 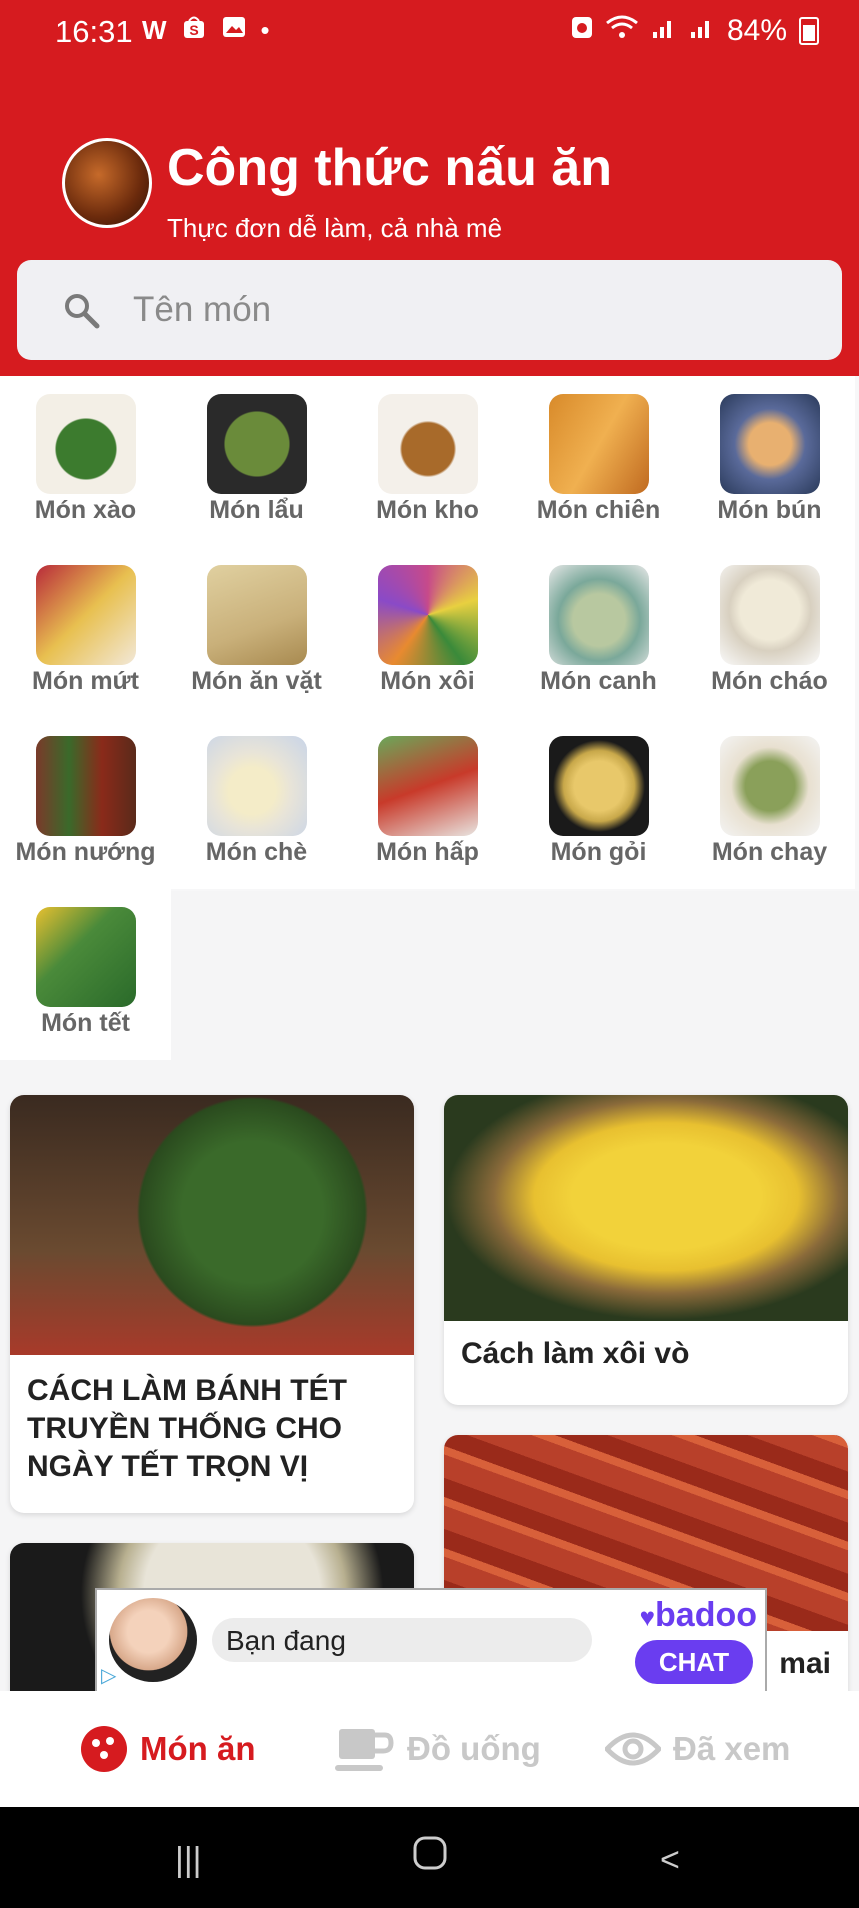 What do you see at coordinates (256, 852) in the screenshot?
I see `category-label: Món chè` at bounding box center [256, 852].